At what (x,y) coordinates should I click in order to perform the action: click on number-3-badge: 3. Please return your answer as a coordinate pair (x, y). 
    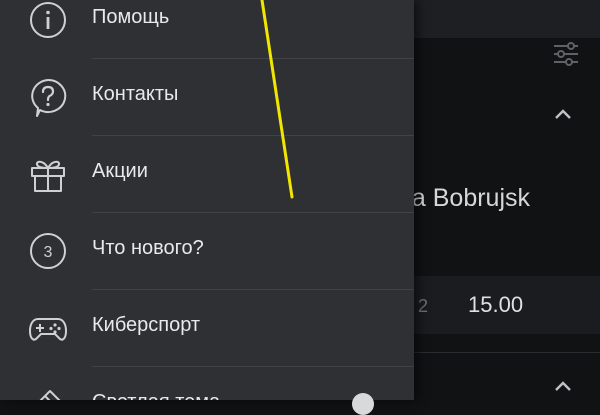
    Looking at the image, I should click on (48, 252).